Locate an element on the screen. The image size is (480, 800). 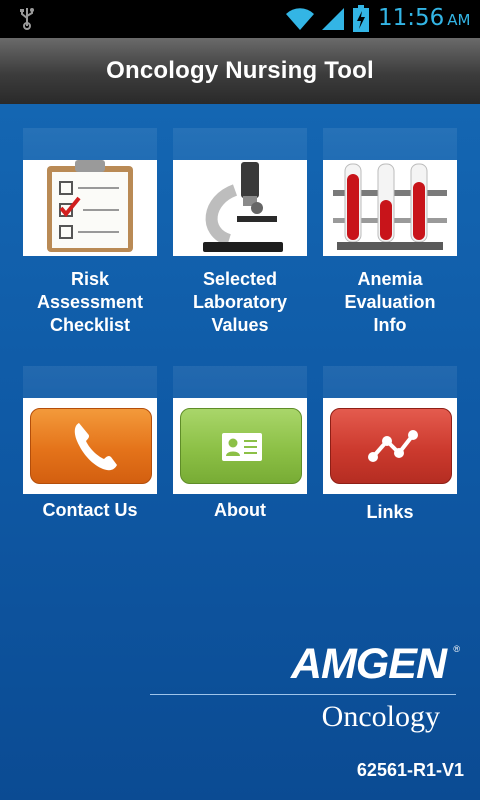
registered-mark-icon: ® is located at coordinates (456, 649).